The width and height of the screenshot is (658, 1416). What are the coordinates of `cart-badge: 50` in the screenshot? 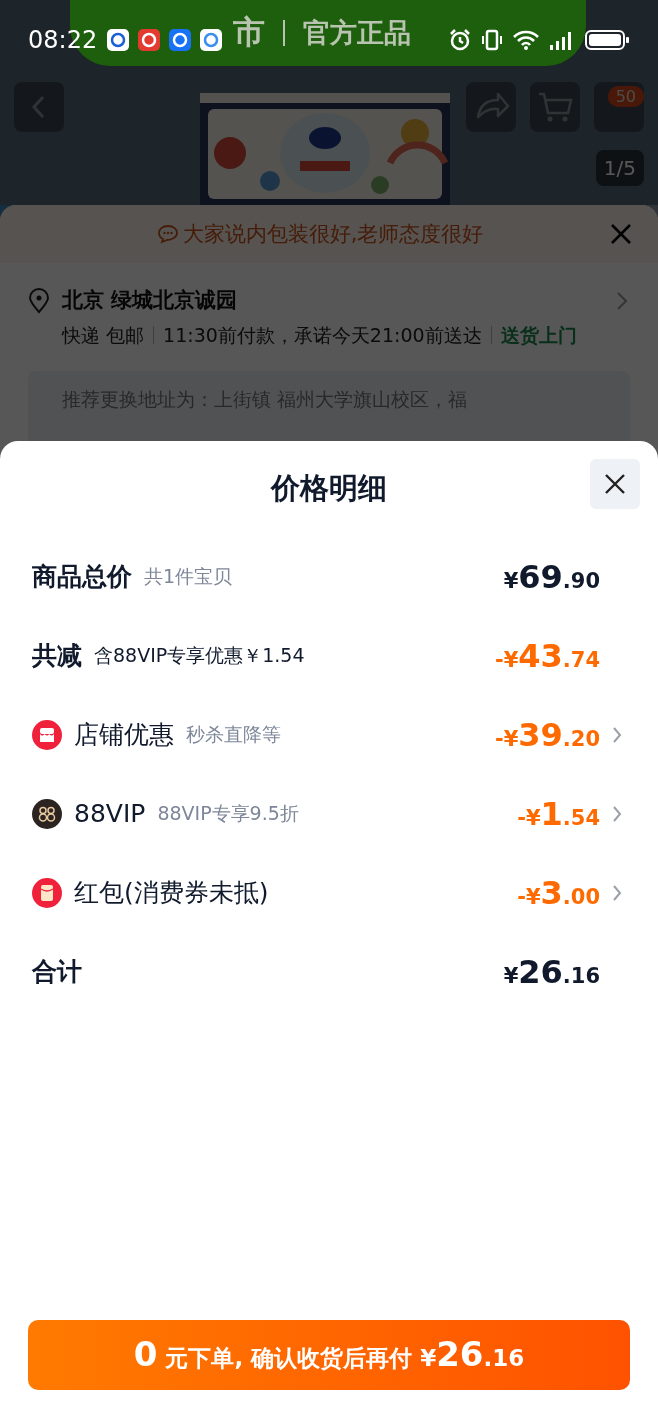 It's located at (625, 96).